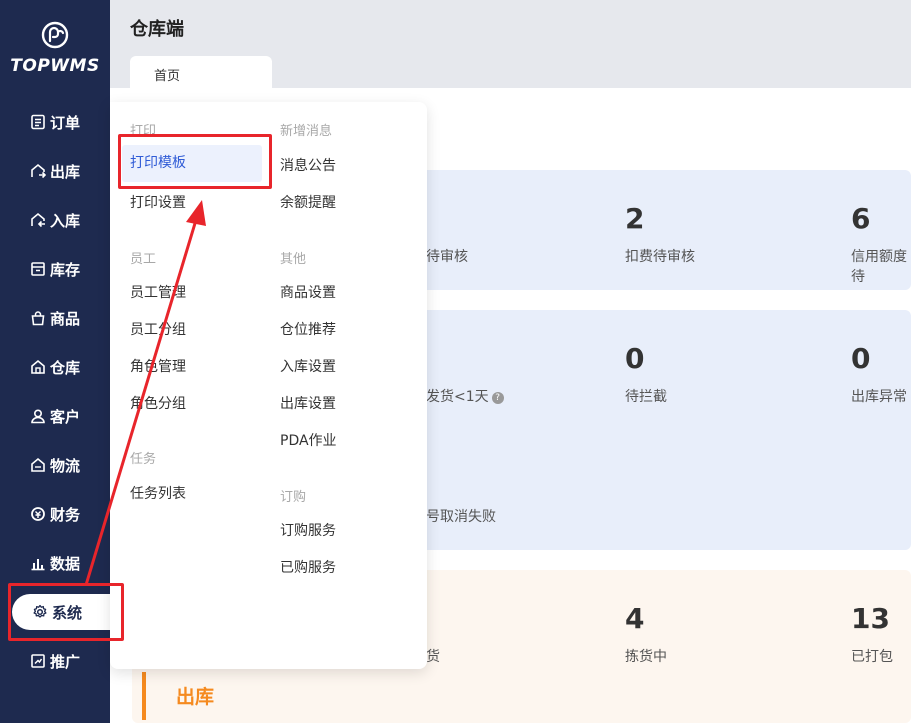 Image resolution: width=911 pixels, height=723 pixels. Describe the element at coordinates (433, 656) in the screenshot. I see `stat-label: 货` at that location.